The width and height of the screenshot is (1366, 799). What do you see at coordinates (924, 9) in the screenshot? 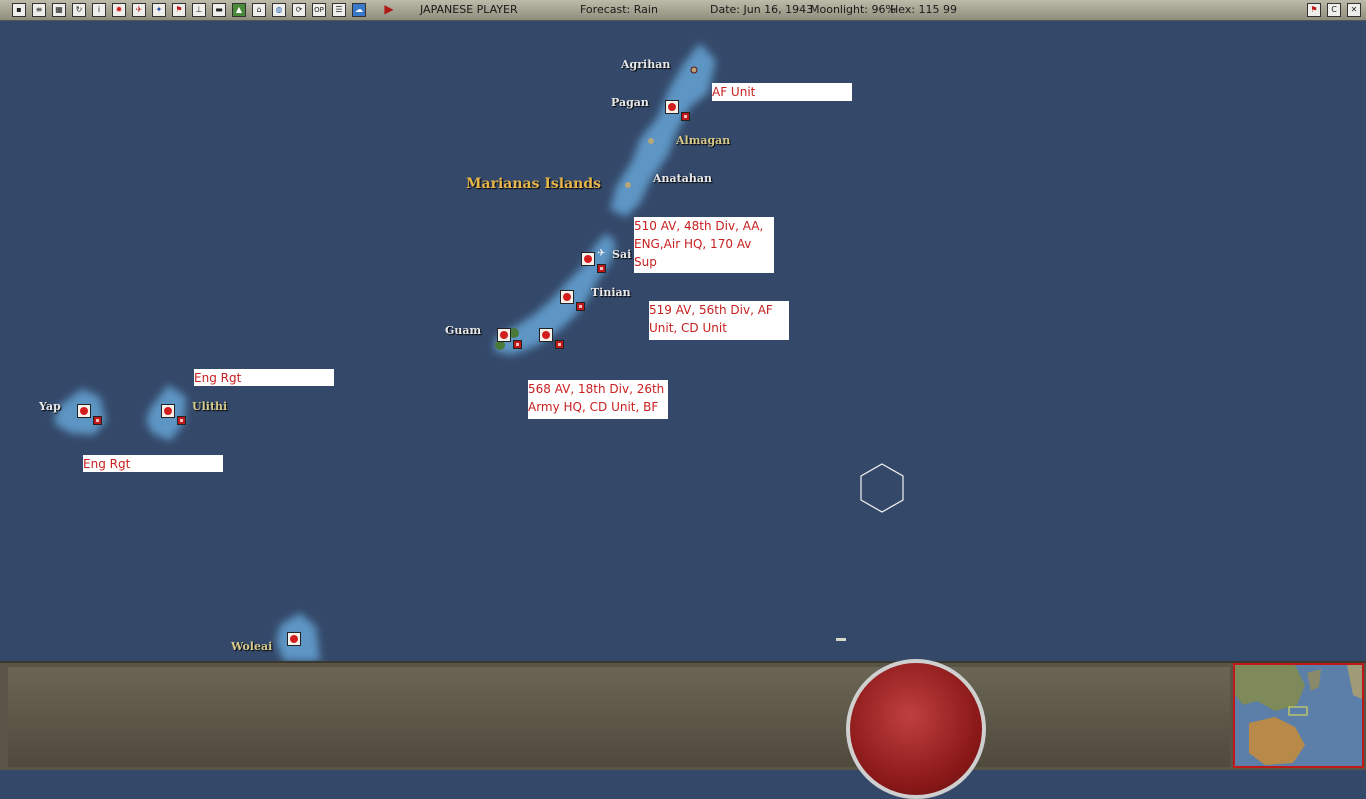
I see `hex-coordinates: Hex: 115 99` at bounding box center [924, 9].